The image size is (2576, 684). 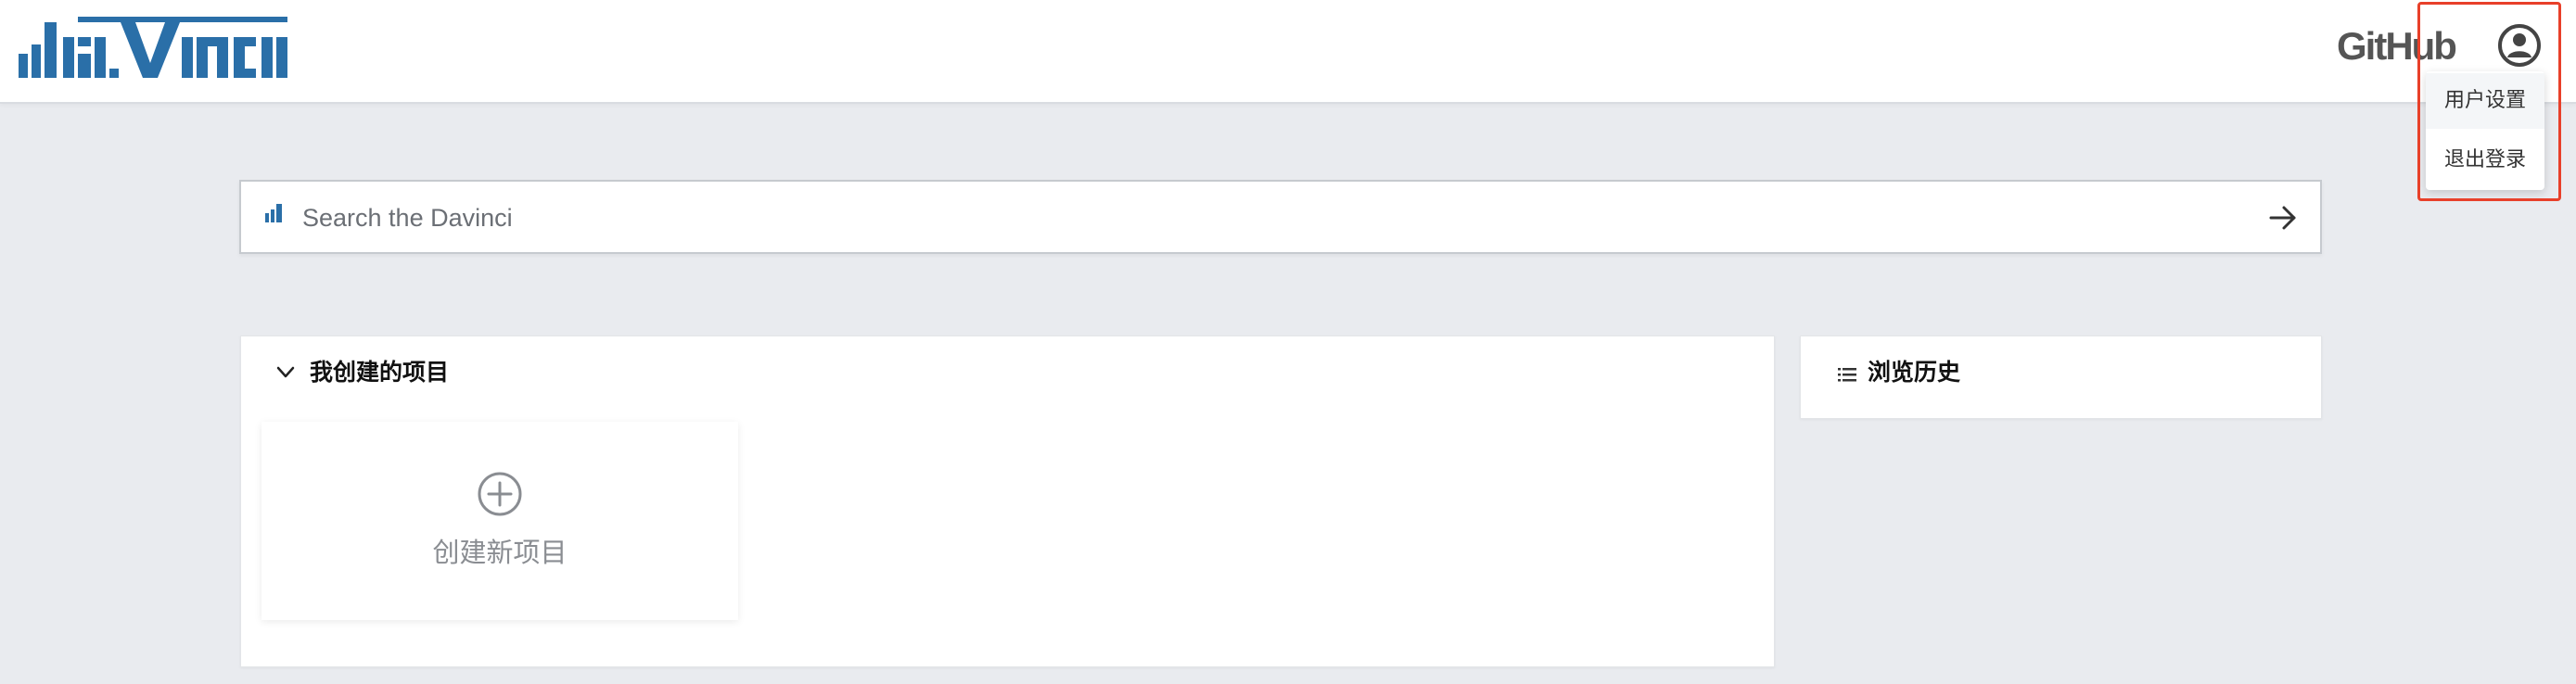 I want to click on annotation-highlight-box, so click(x=2489, y=102).